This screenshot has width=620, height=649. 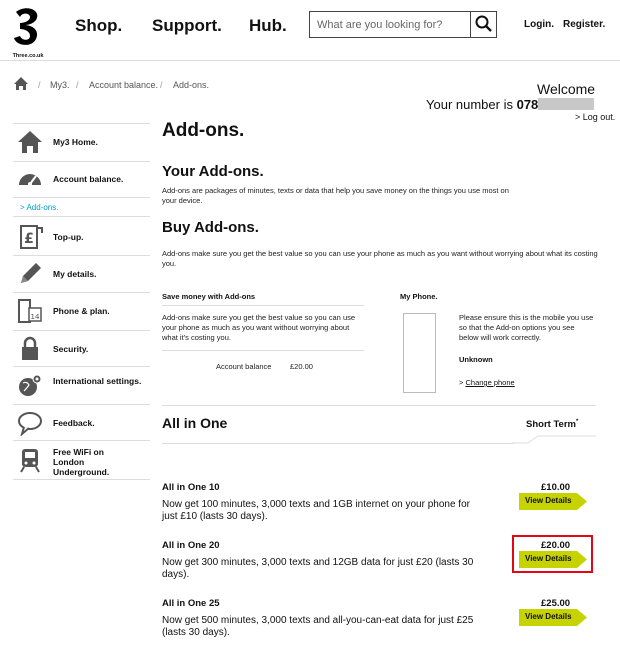 What do you see at coordinates (566, 89) in the screenshot?
I see `welcome-text: Welcome` at bounding box center [566, 89].